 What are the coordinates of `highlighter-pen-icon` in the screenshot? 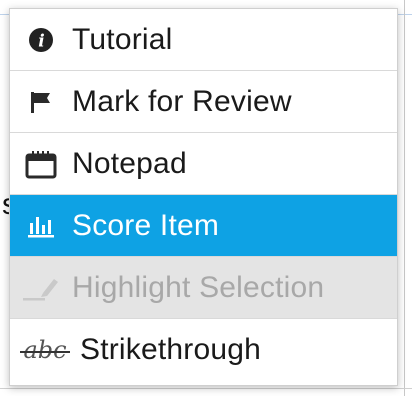 It's located at (41, 287).